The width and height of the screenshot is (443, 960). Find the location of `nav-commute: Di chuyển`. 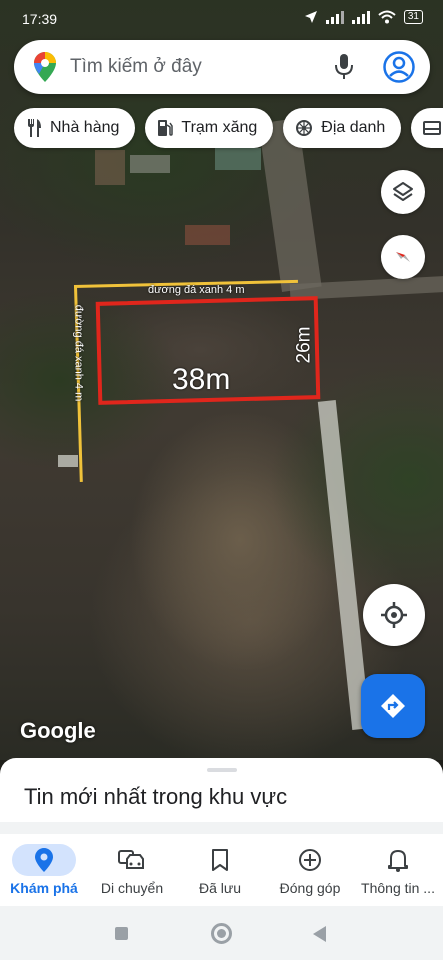

nav-commute: Di chuyển is located at coordinates (132, 870).